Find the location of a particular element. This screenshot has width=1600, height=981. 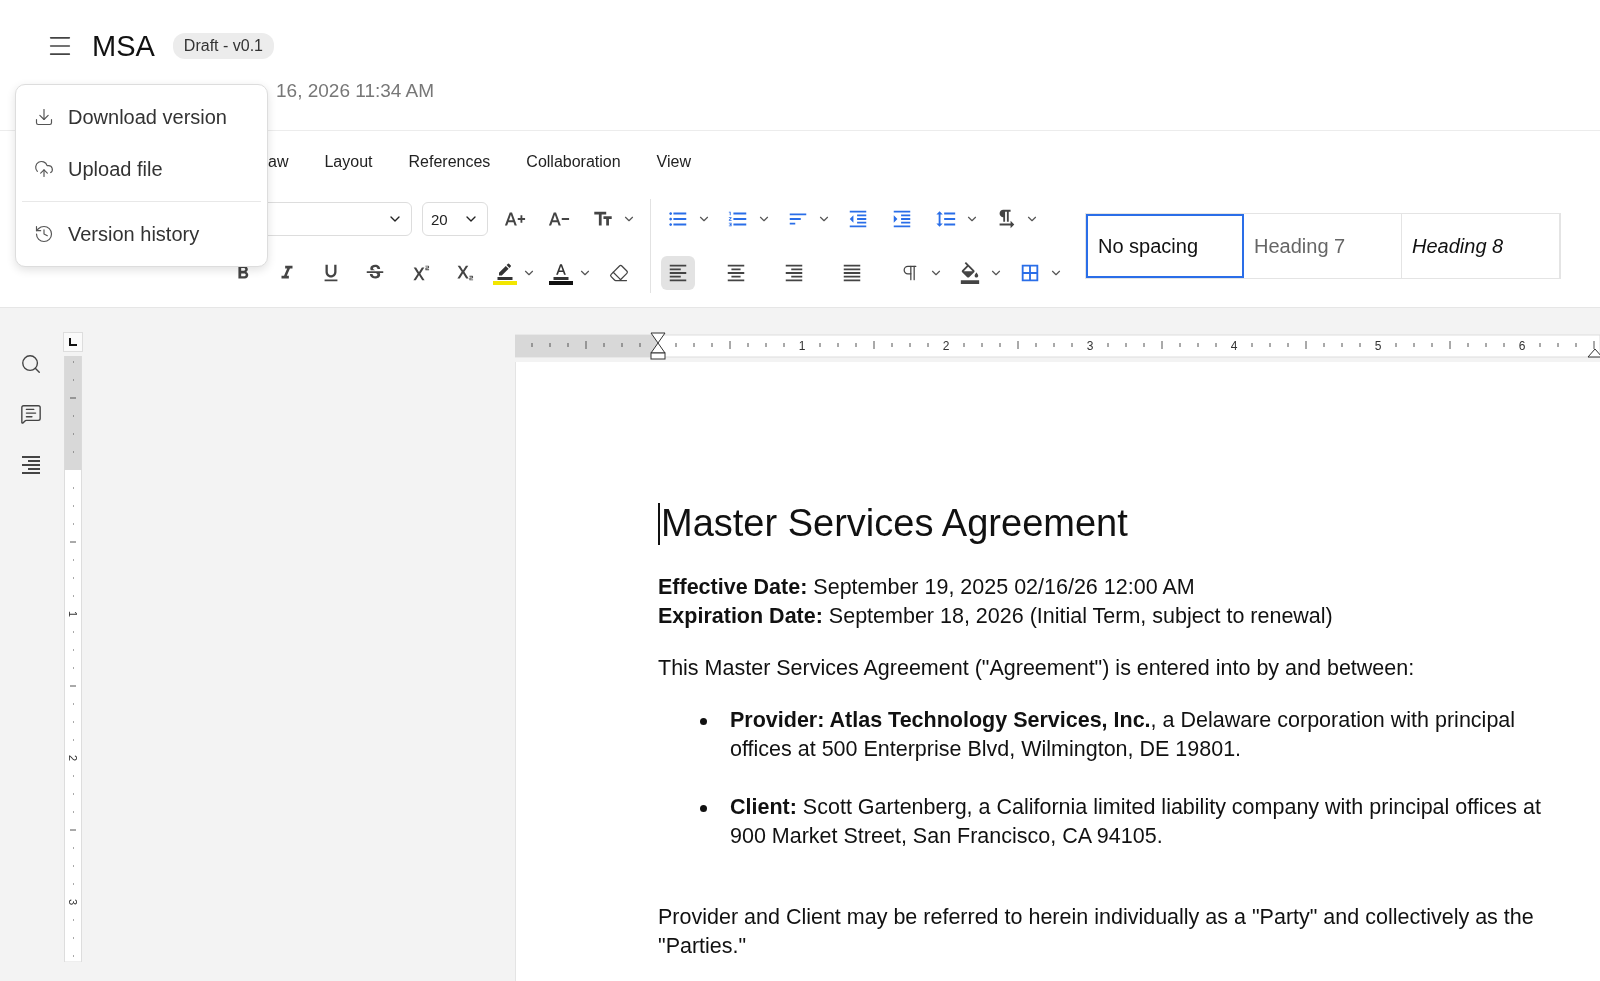

search-icon is located at coordinates (31, 364).